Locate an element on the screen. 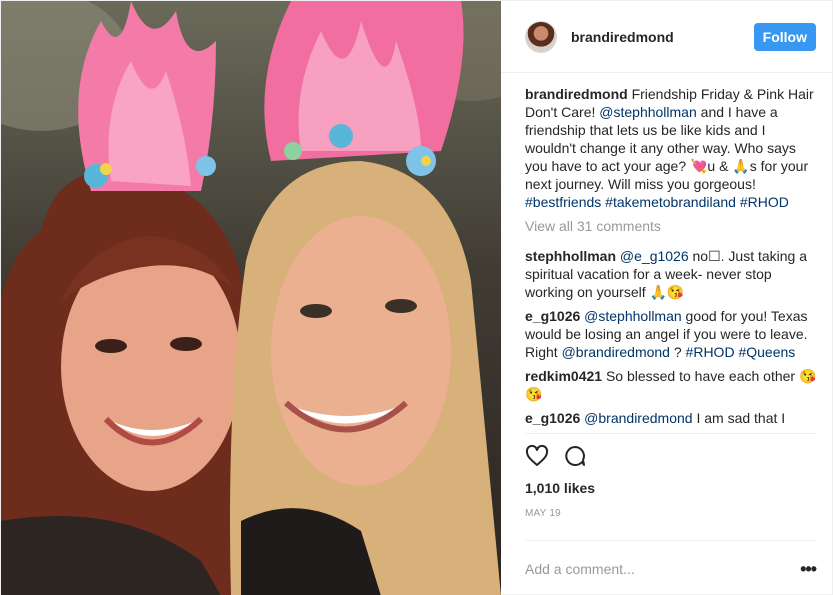 The image size is (833, 595). comment-text: ? is located at coordinates (677, 352).